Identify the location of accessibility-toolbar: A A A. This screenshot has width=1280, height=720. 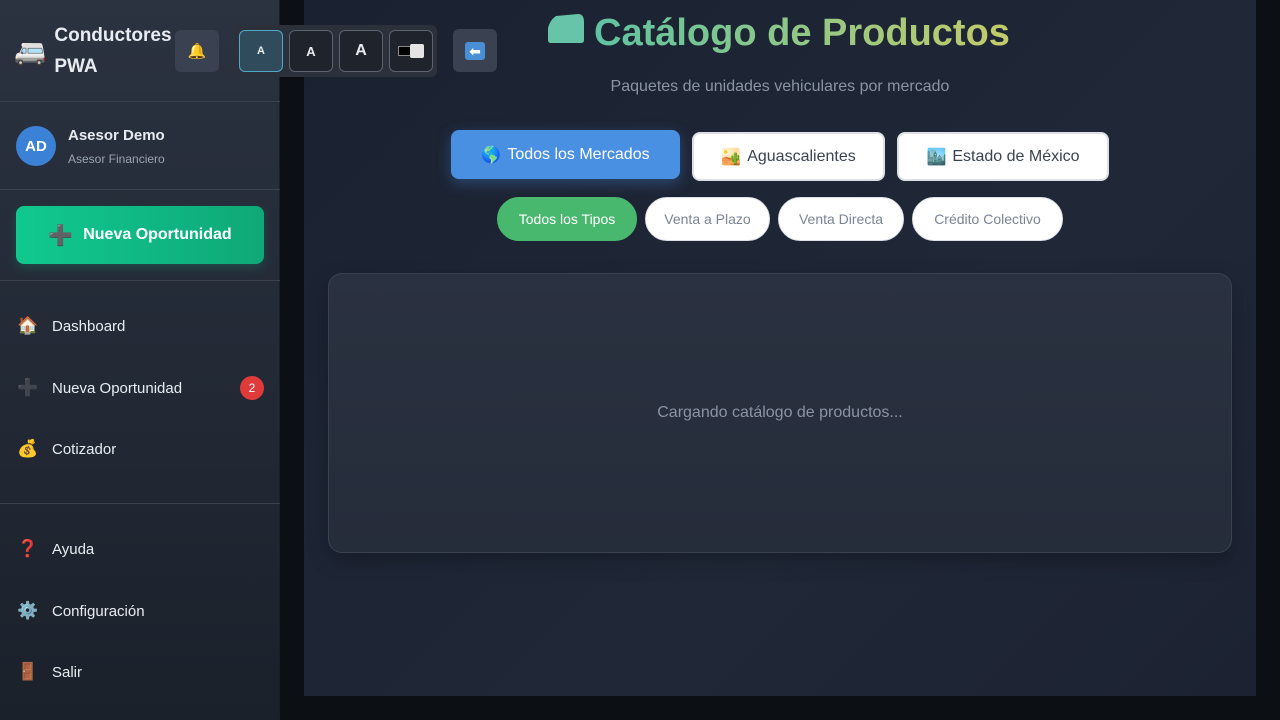
(336, 51).